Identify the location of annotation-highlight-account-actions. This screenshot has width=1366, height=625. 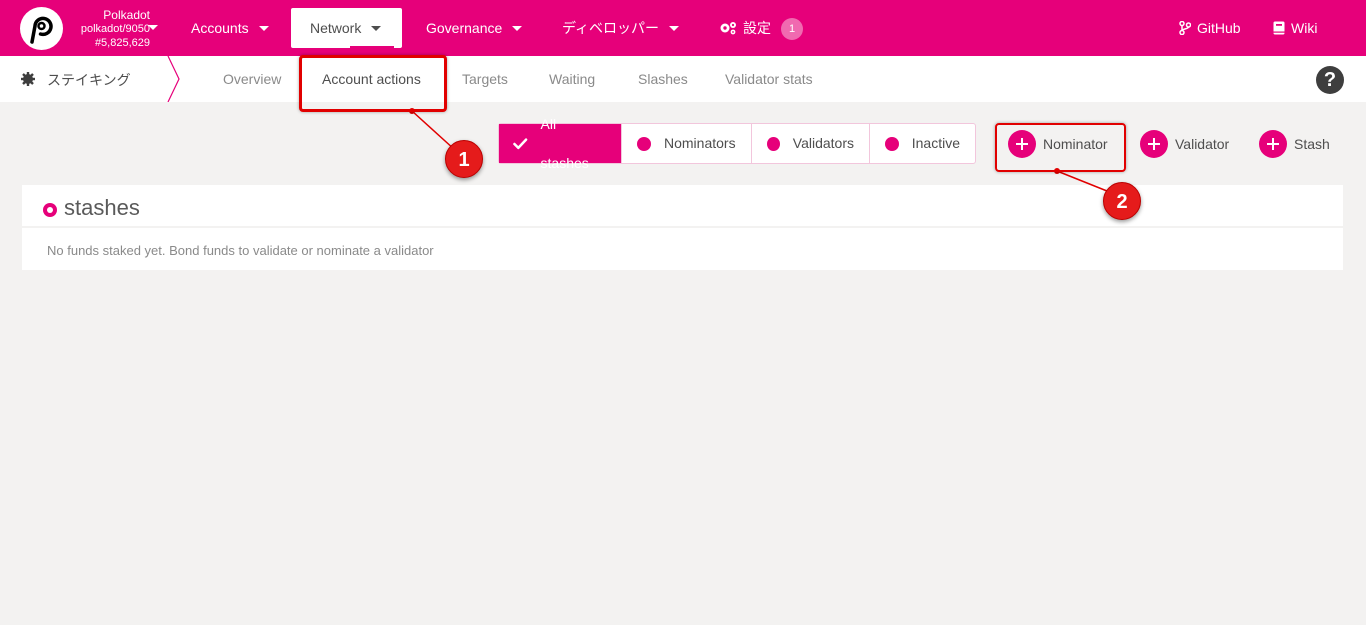
(373, 83).